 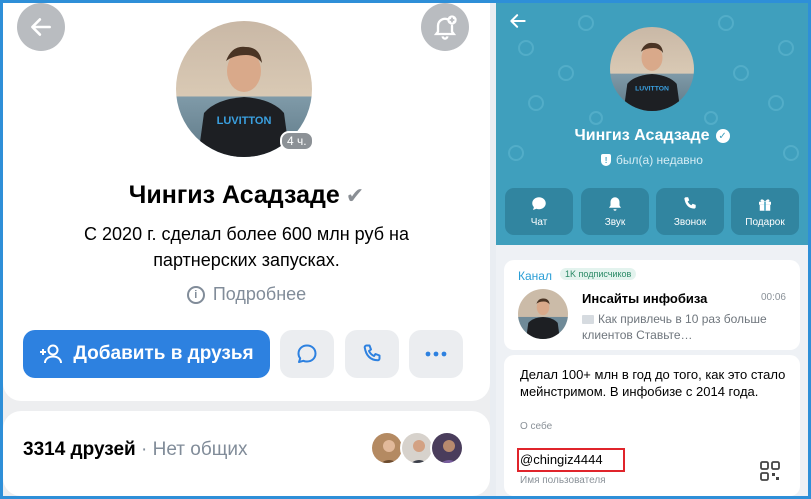 I want to click on chat-action-label: Чат, so click(x=539, y=222).